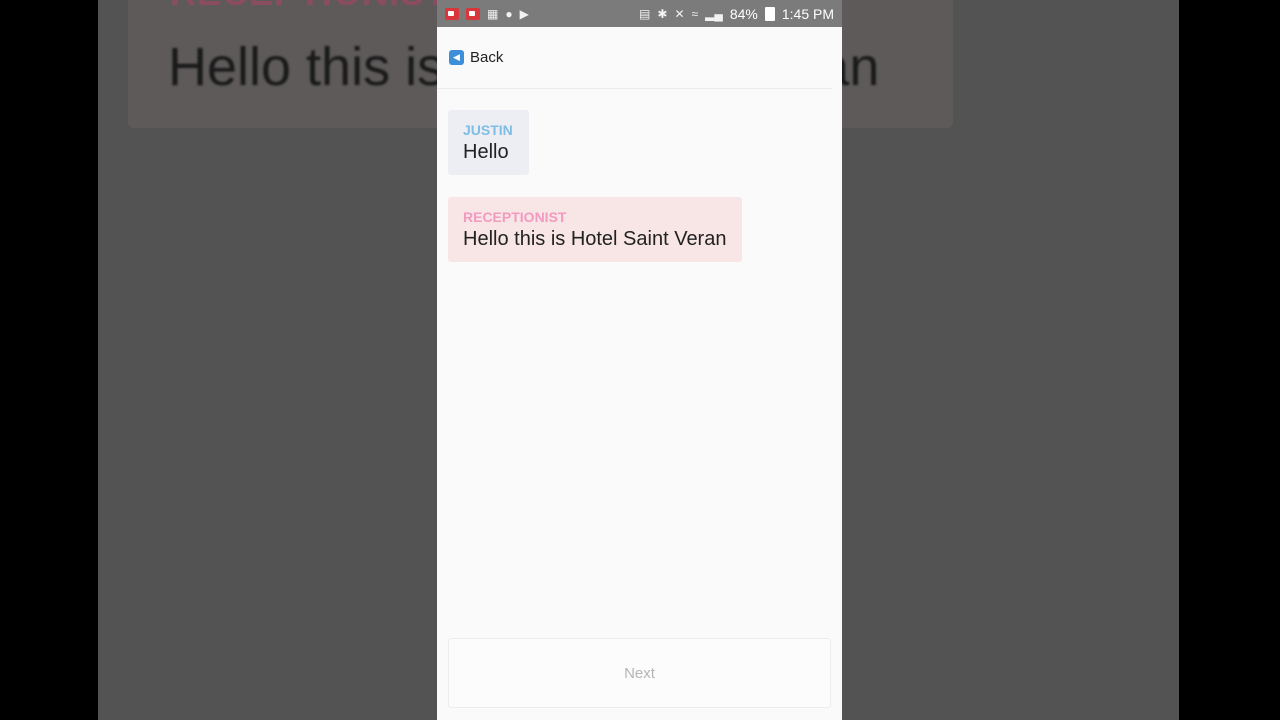 Image resolution: width=1280 pixels, height=720 pixels. Describe the element at coordinates (509, 13) in the screenshot. I see `lock-icon: ●` at that location.